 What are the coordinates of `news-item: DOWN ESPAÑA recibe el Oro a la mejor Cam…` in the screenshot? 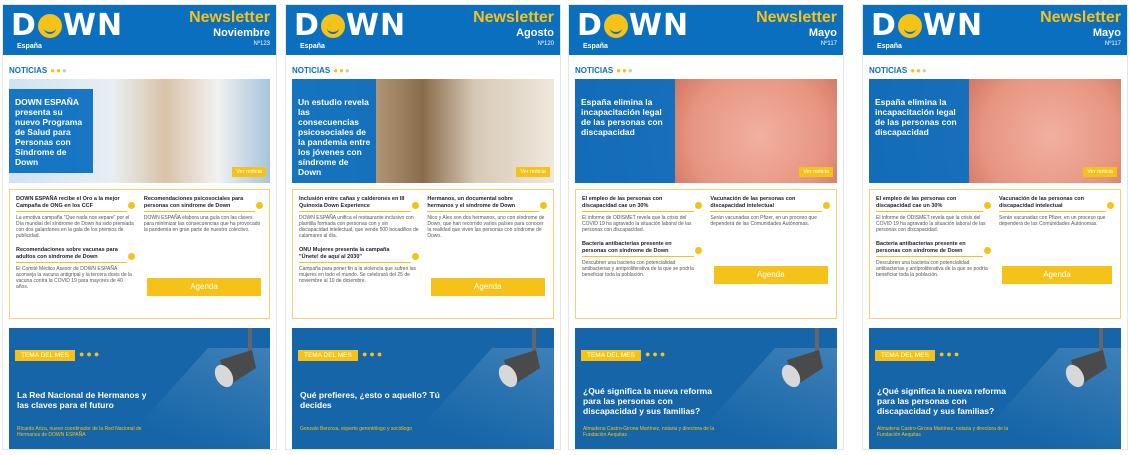 It's located at (76, 217).